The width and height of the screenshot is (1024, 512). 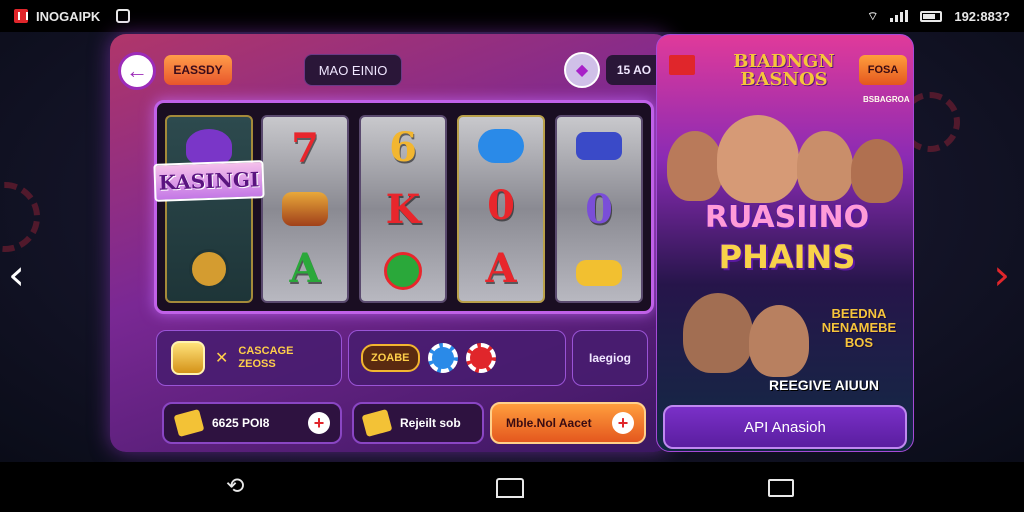 I want to click on car-symbol, so click(x=599, y=146).